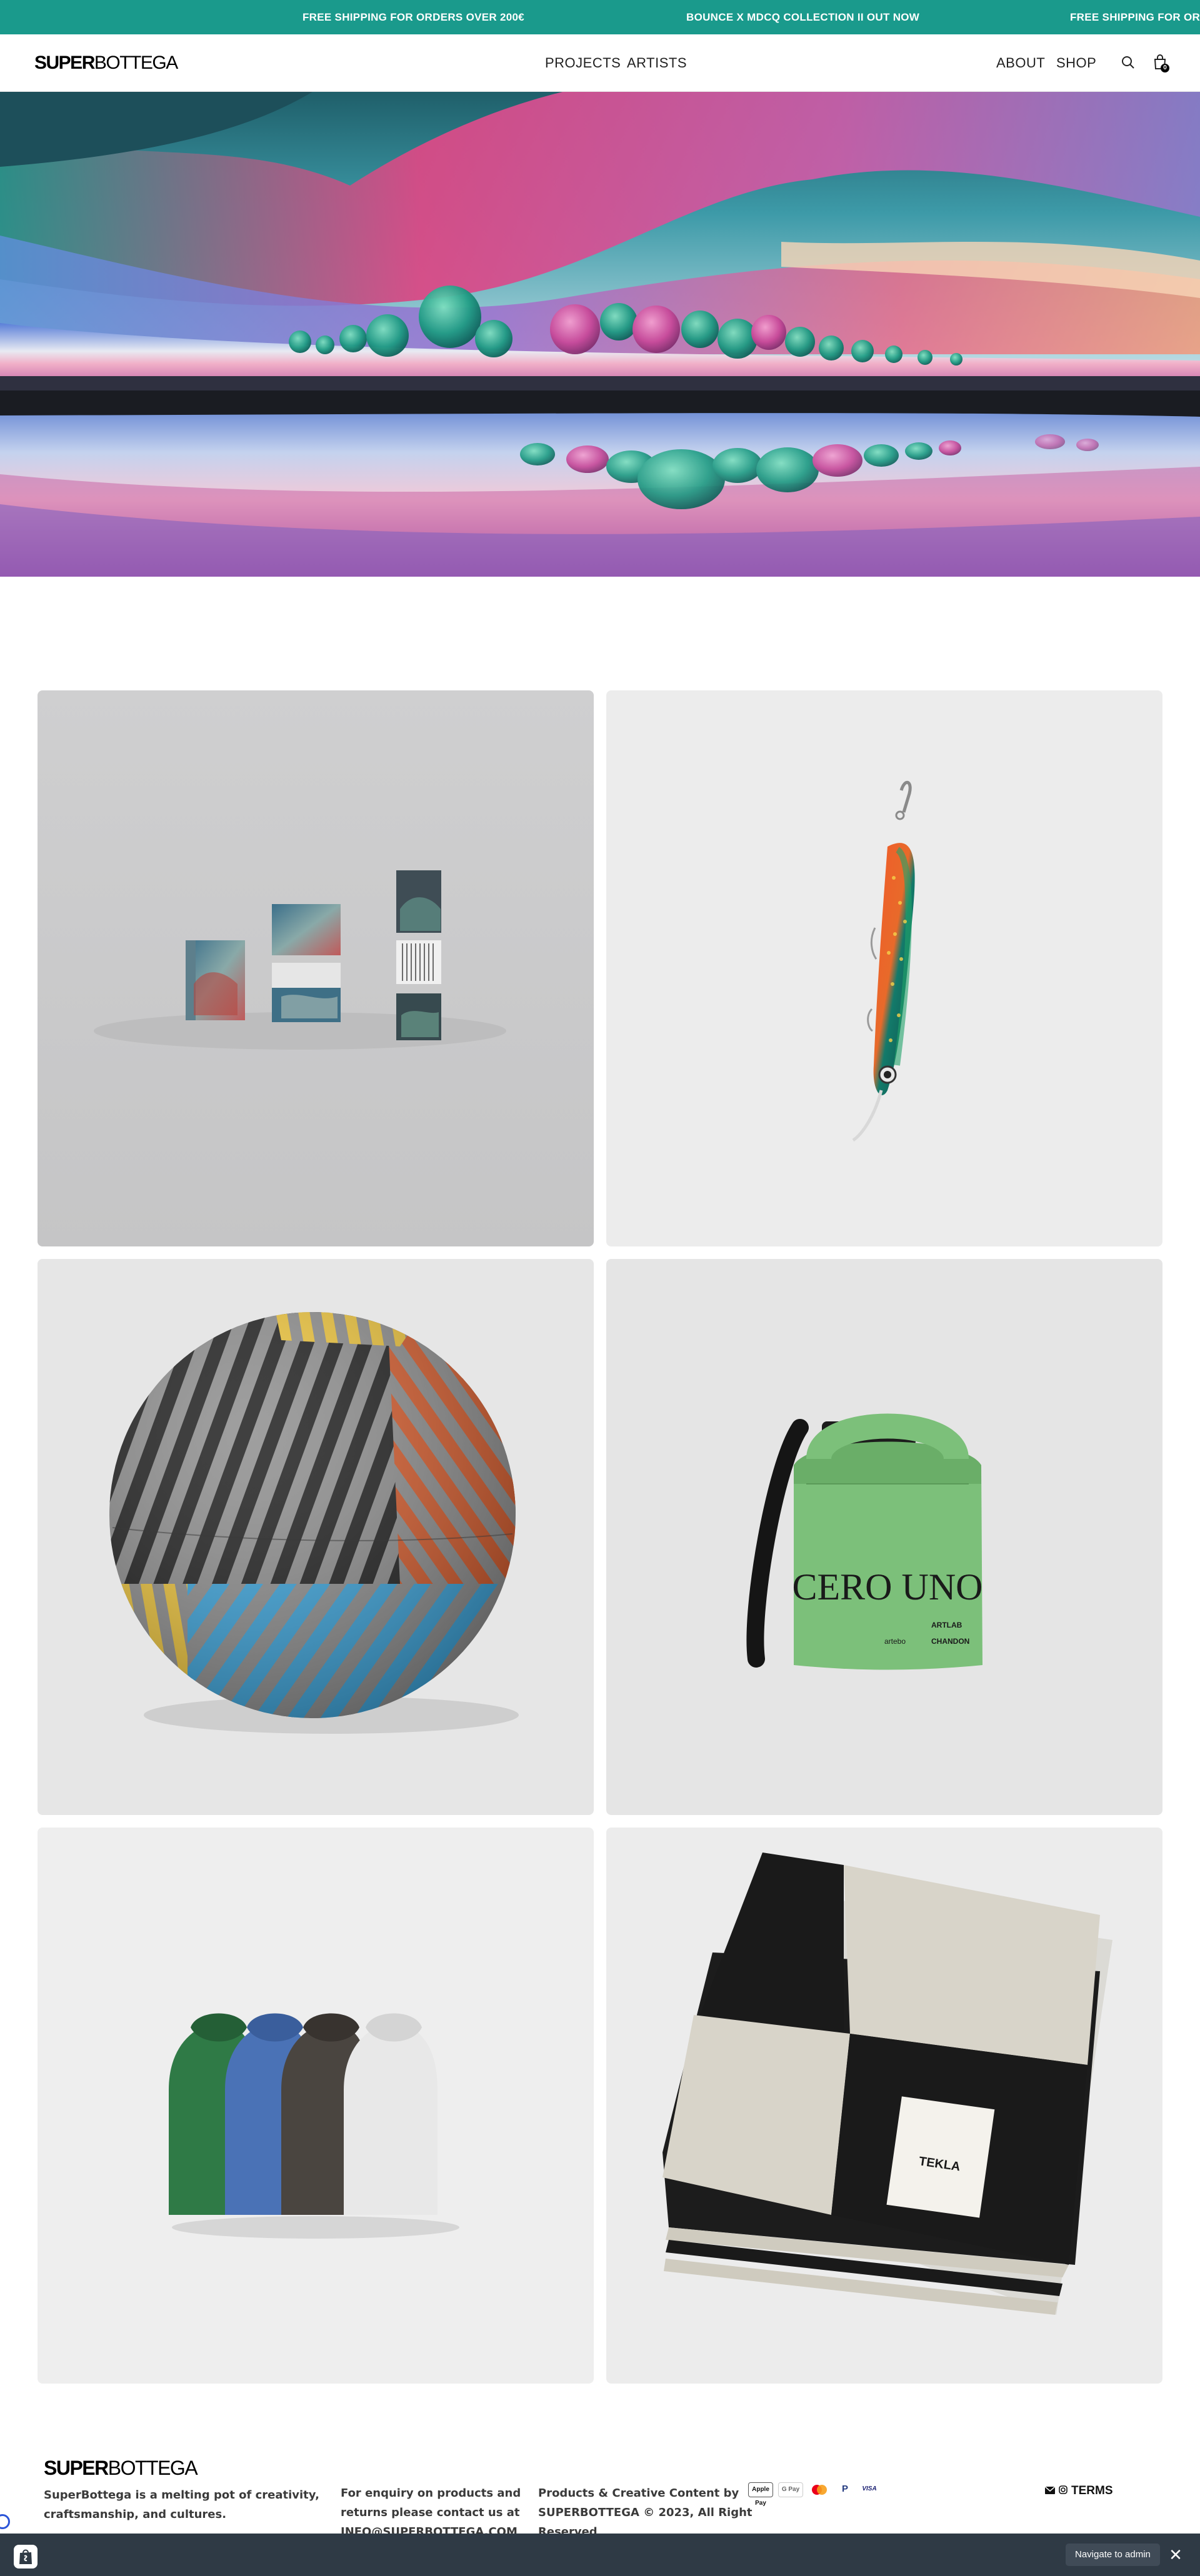 This screenshot has height=2576, width=1200. I want to click on nav-artists: ARTISTS, so click(657, 63).